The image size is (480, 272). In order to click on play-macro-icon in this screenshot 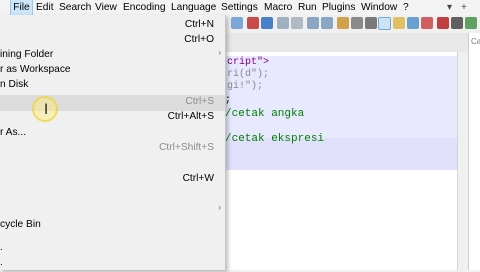, I will do `click(471, 23)`.